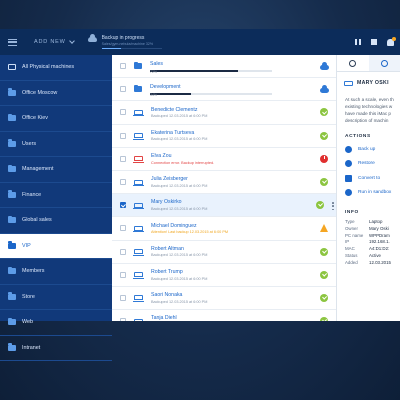  What do you see at coordinates (324, 66) in the screenshot?
I see `cloud-icon` at bounding box center [324, 66].